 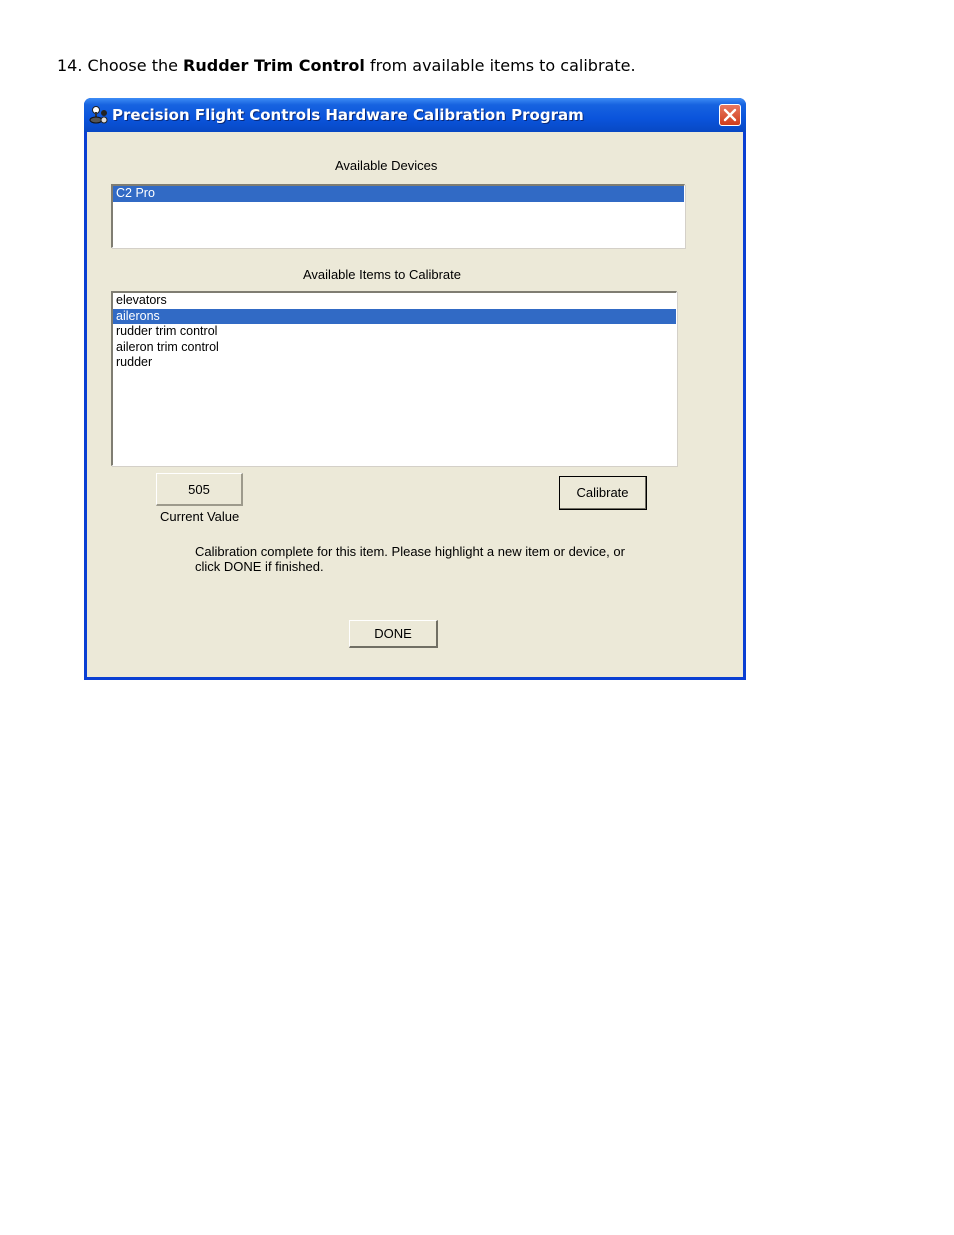 I want to click on list-item-rudder-trim-control: rudder trim control, so click(x=394, y=332).